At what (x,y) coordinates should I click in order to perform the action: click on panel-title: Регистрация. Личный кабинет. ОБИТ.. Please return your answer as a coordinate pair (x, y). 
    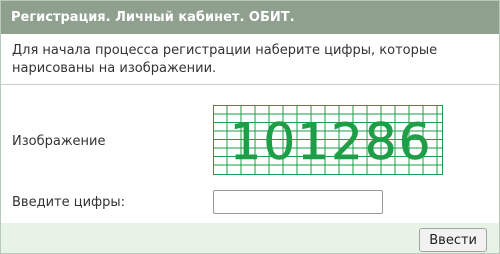
    Looking at the image, I should click on (250, 17).